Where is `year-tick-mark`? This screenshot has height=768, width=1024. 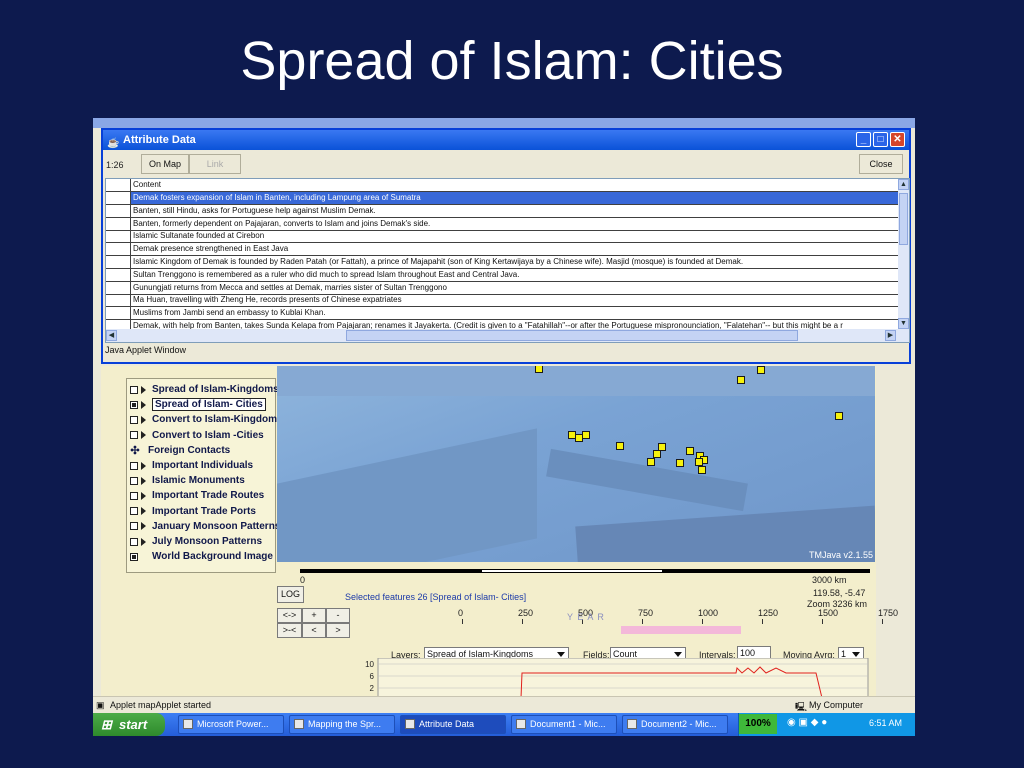 year-tick-mark is located at coordinates (462, 621).